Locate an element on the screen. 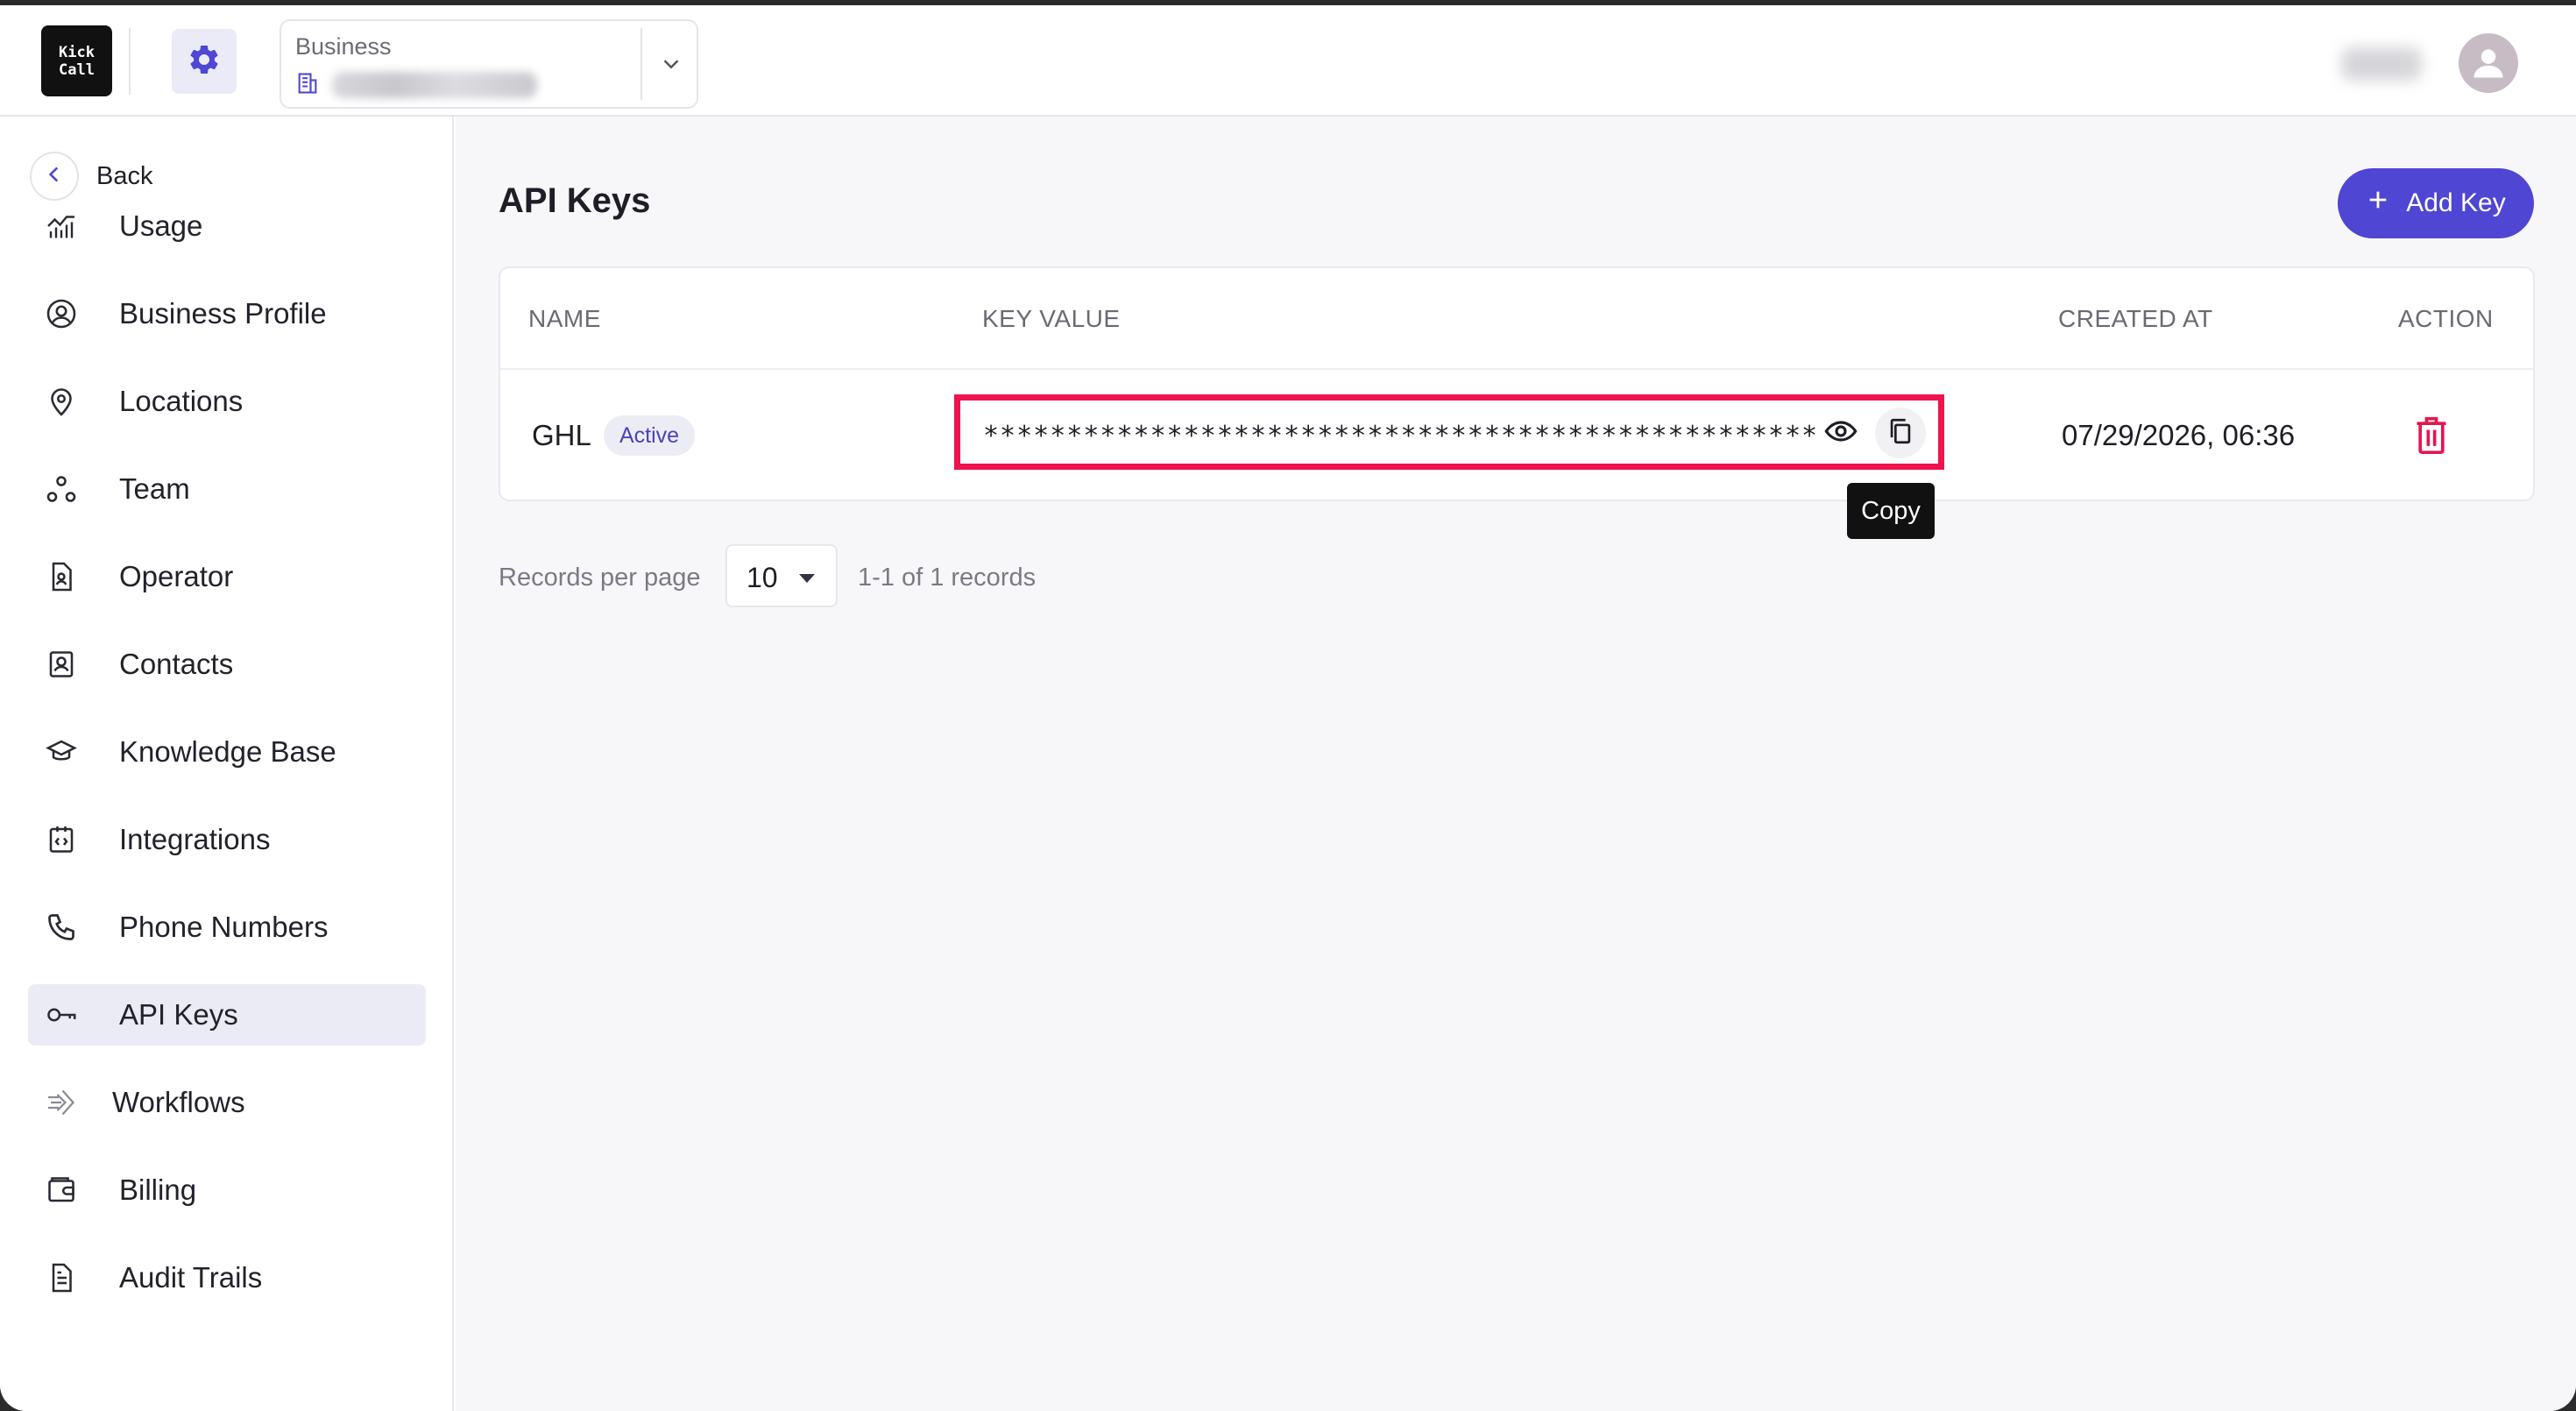  records-count: 1-1 of 1 records is located at coordinates (947, 578).